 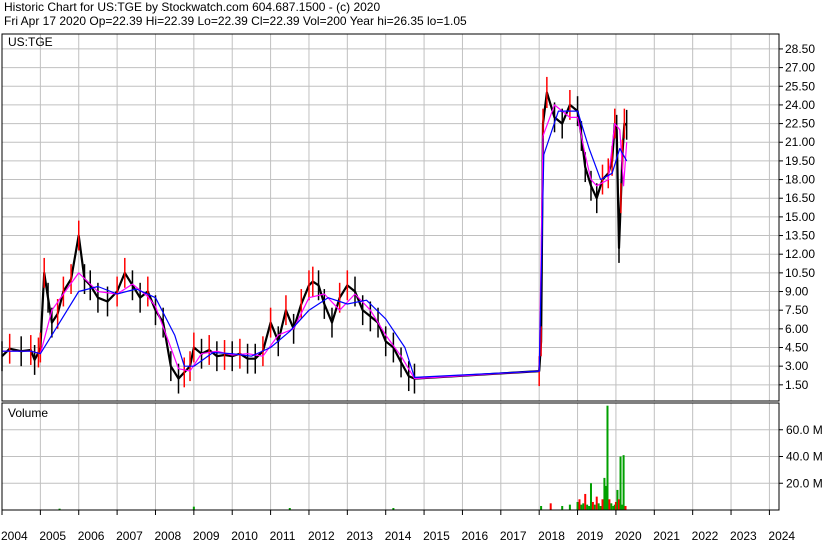 What do you see at coordinates (244, 536) in the screenshot?
I see `x-tick-label: 2010` at bounding box center [244, 536].